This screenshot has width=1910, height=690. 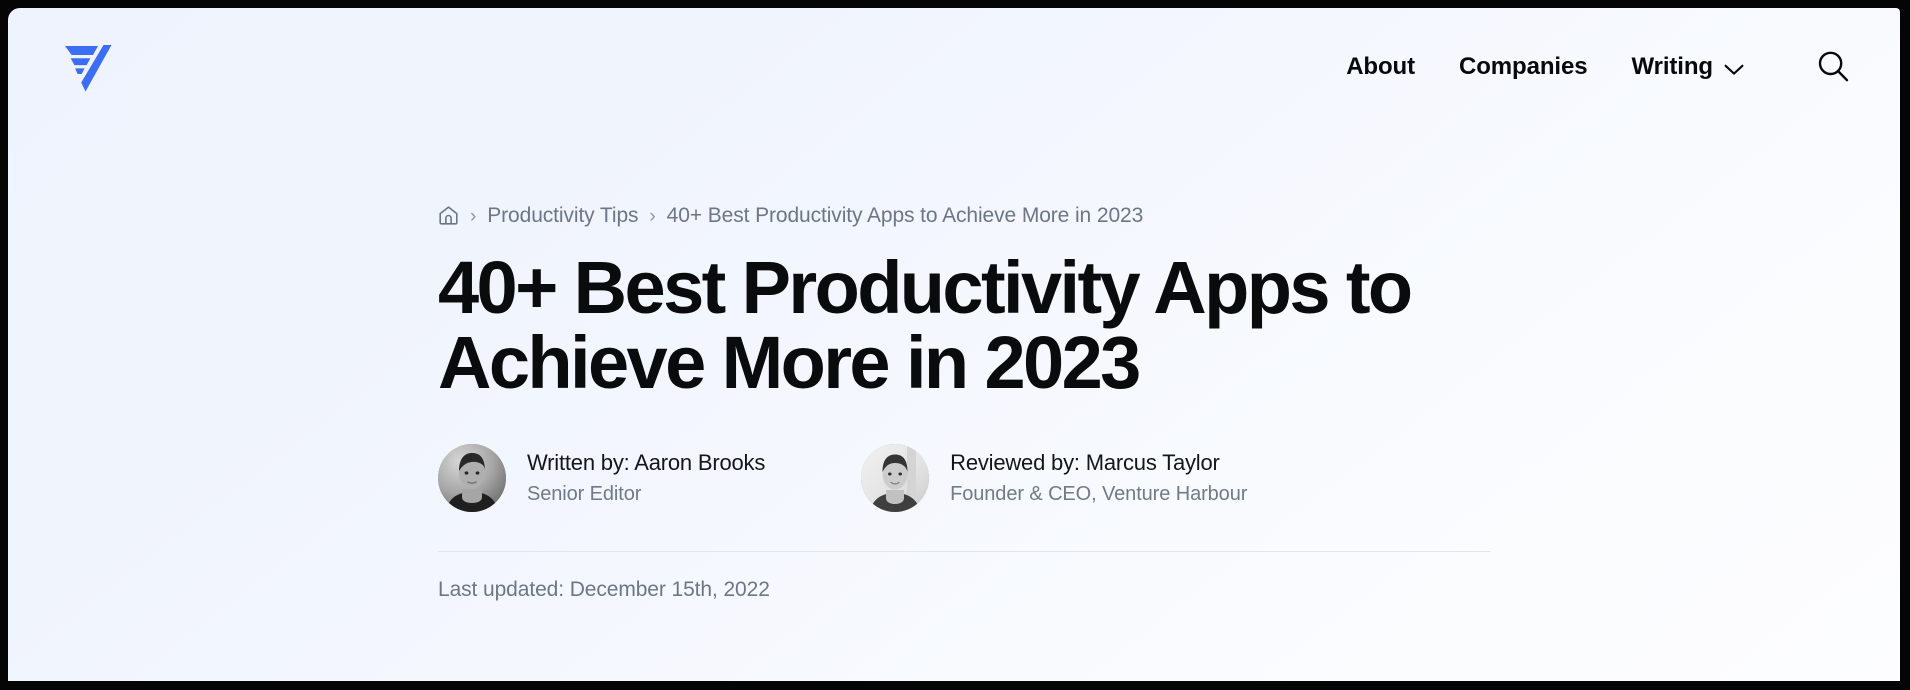 I want to click on chevron-down-icon, so click(x=1734, y=69).